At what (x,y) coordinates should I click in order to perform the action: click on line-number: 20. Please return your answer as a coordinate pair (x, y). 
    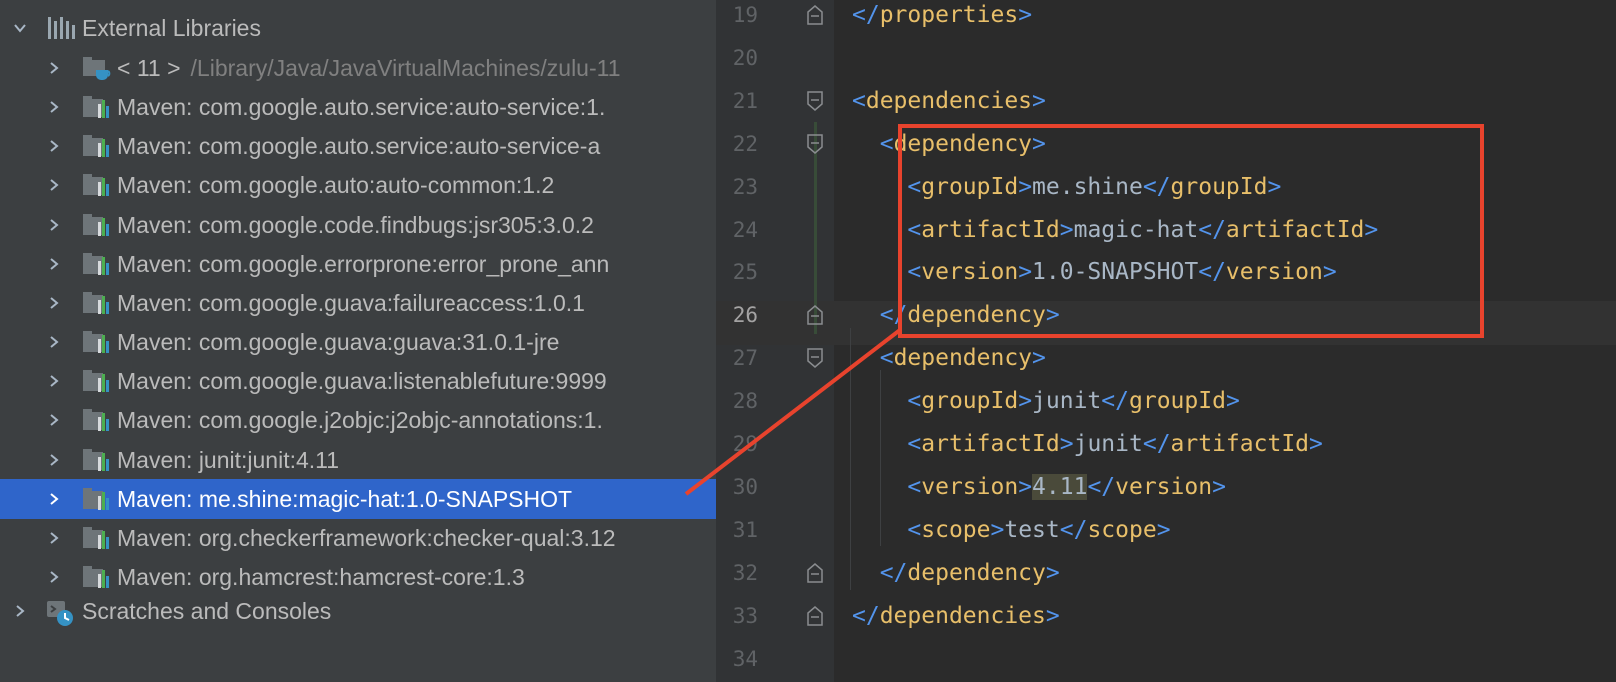
    Looking at the image, I should click on (745, 58).